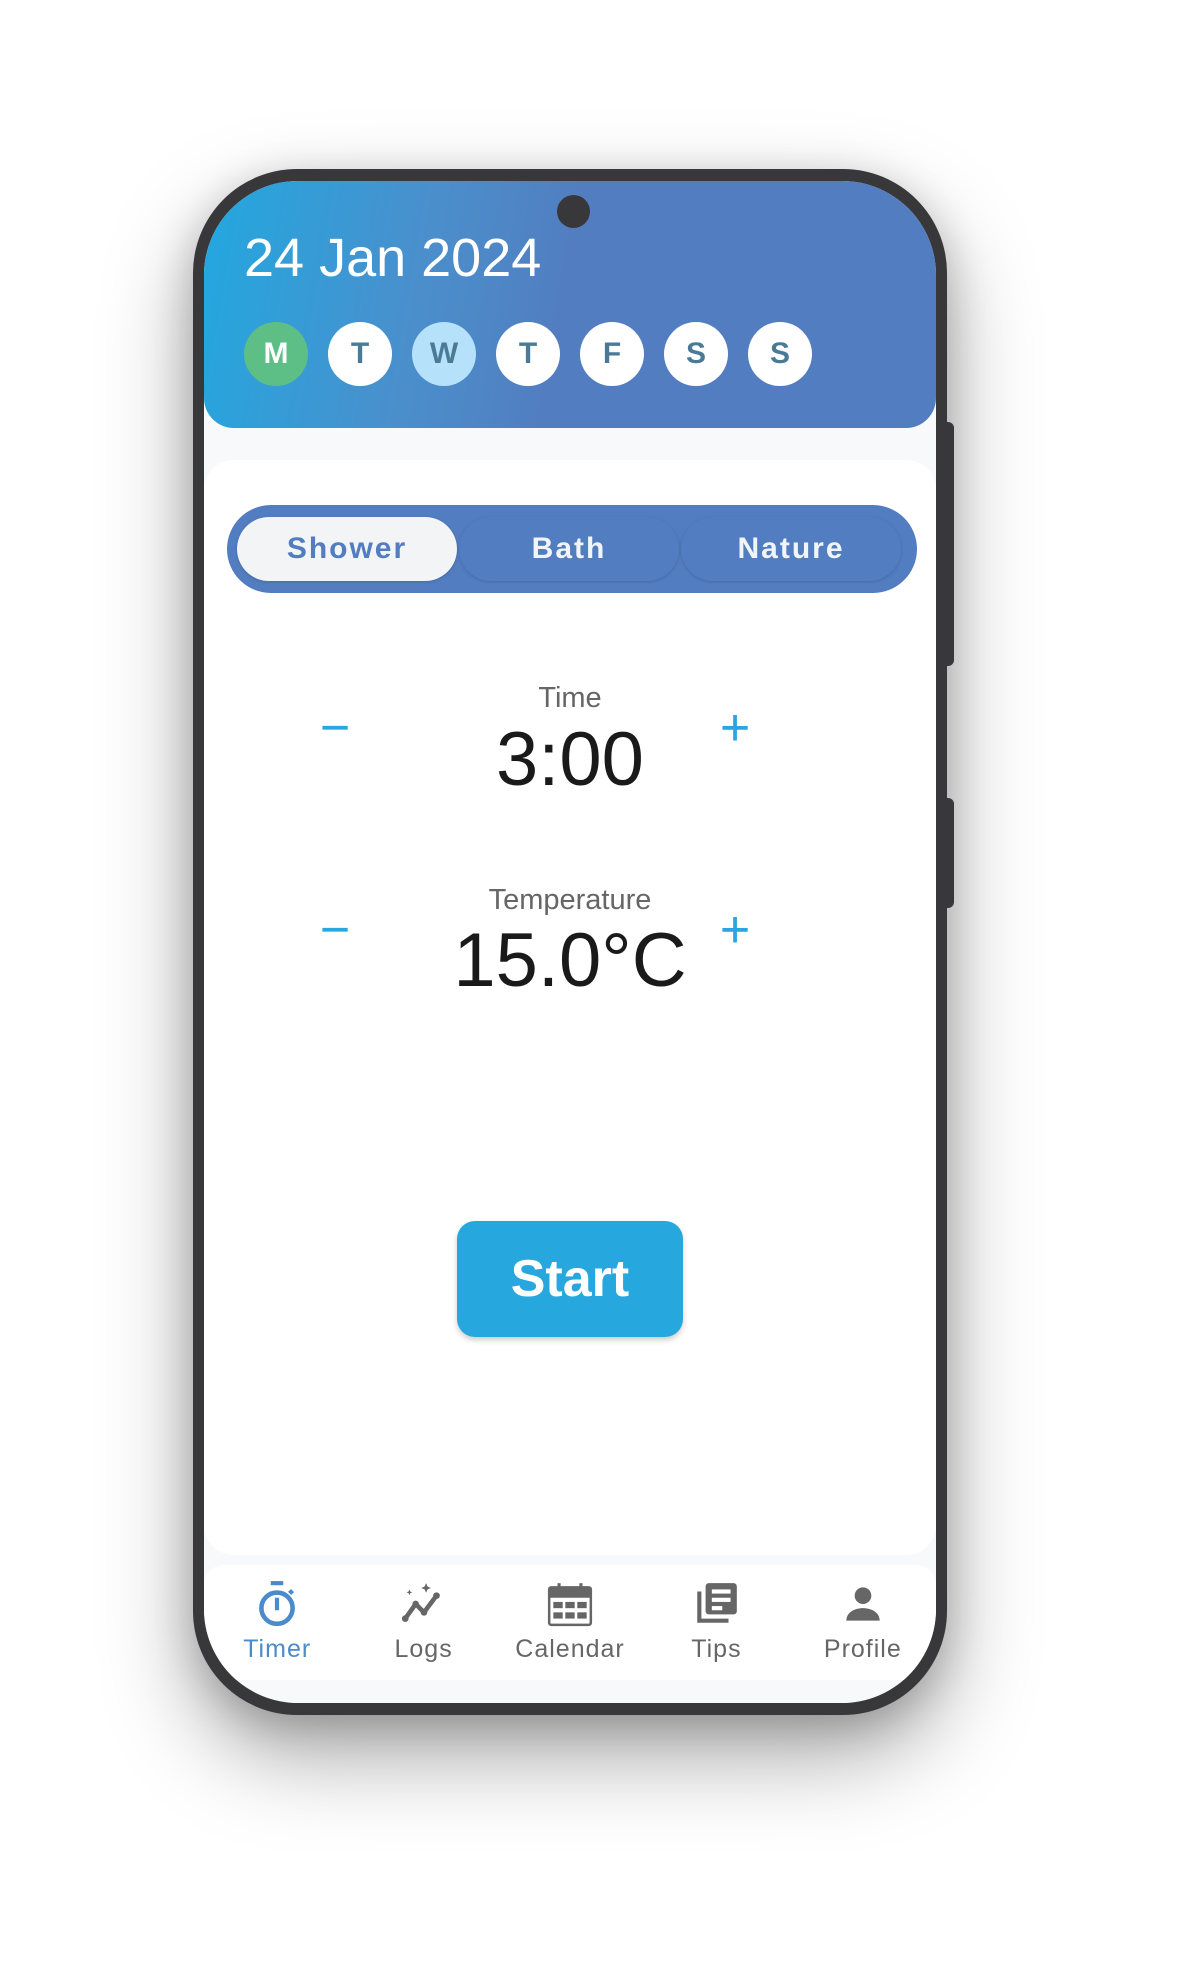 Image resolution: width=1188 pixels, height=1970 pixels. I want to click on day-friday: F, so click(612, 354).